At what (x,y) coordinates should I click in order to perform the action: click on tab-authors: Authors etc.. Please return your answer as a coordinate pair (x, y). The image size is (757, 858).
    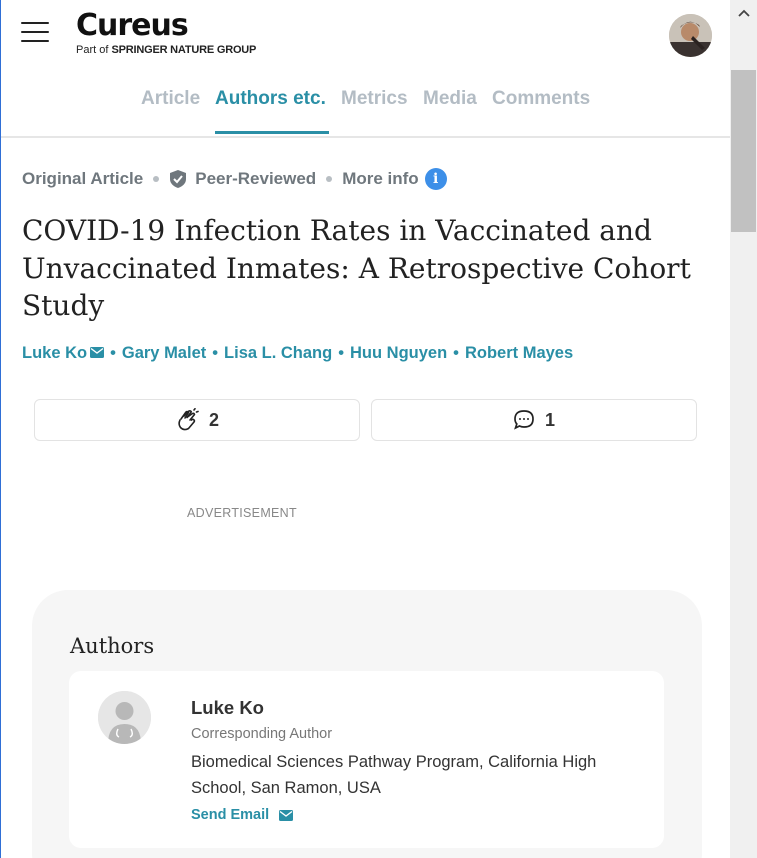
    Looking at the image, I should click on (270, 99).